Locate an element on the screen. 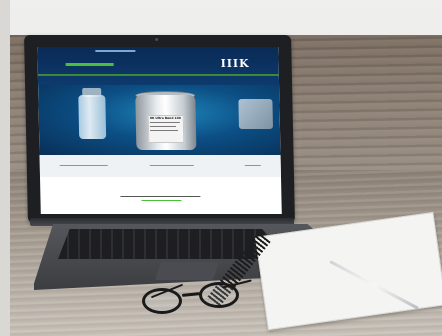 The width and height of the screenshot is (442, 336). website-header: IIIK is located at coordinates (158, 66).